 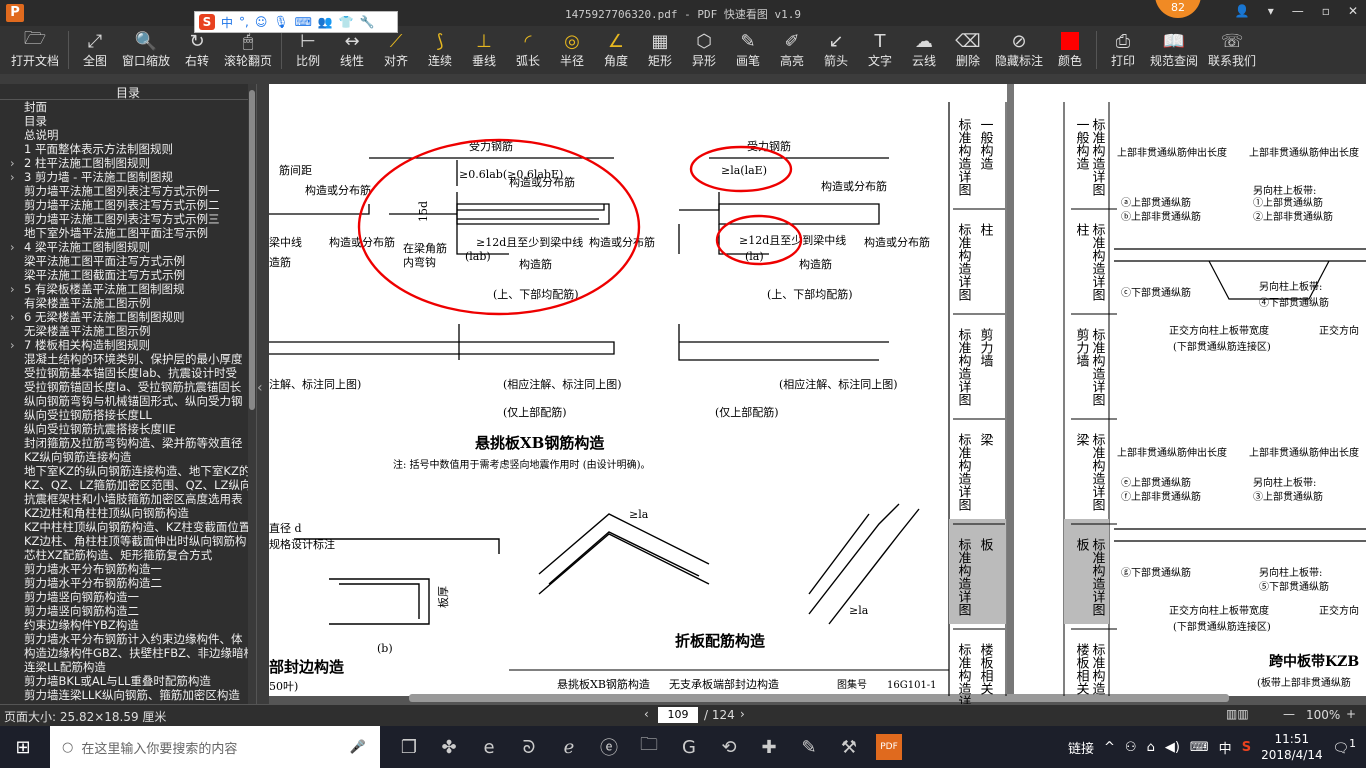 I want to click on sogou-tray-icon: S, so click(x=1246, y=747).